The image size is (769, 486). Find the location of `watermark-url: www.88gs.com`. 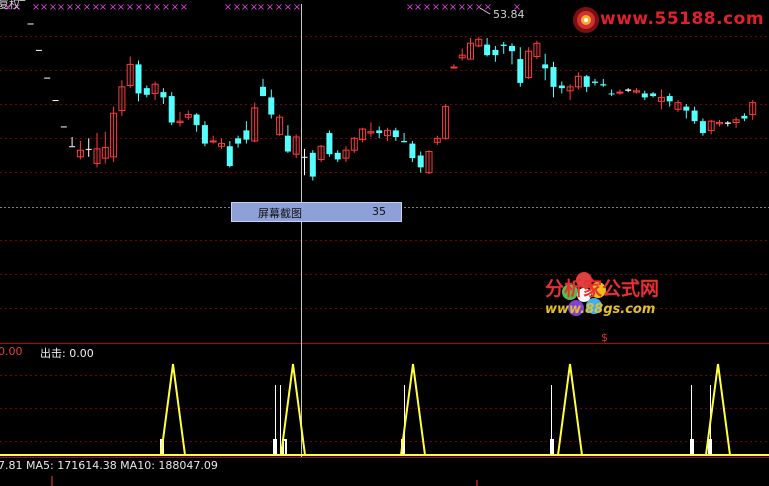

watermark-url: www.88gs.com is located at coordinates (600, 309).